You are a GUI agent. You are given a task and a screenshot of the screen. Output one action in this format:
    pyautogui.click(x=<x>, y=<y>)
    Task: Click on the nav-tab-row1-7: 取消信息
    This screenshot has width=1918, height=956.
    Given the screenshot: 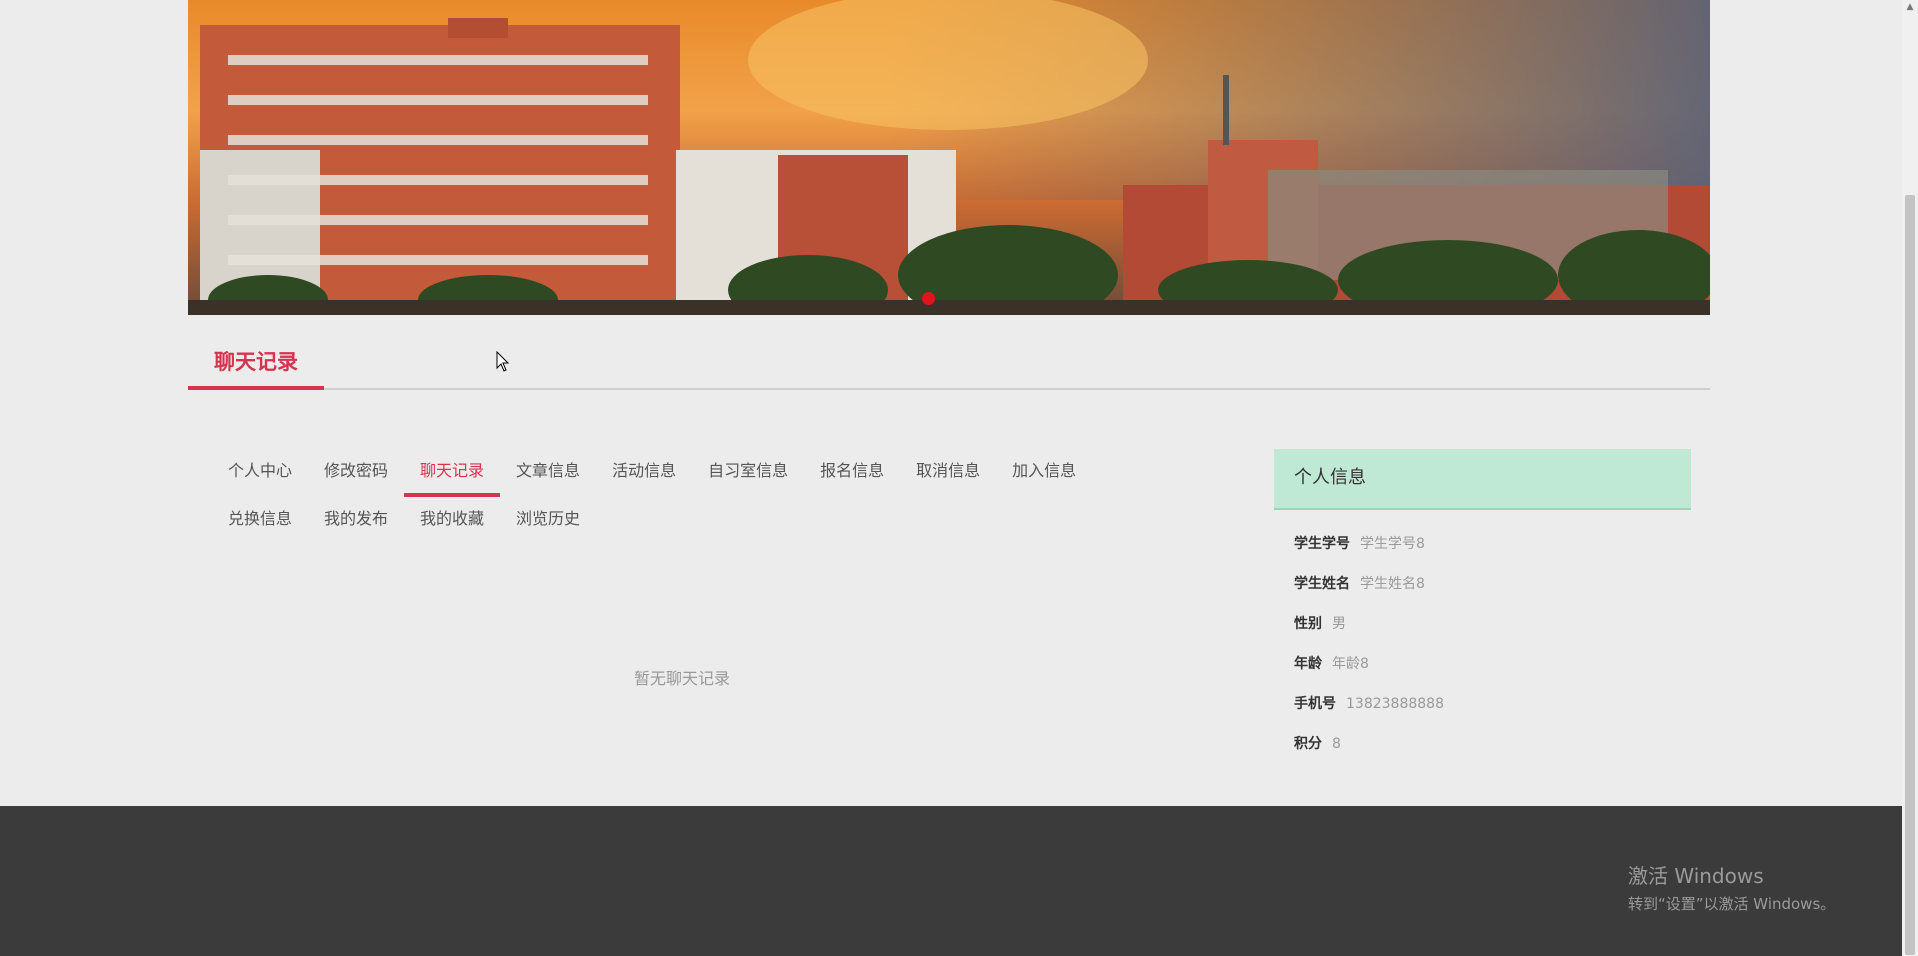 What is the action you would take?
    pyautogui.click(x=948, y=475)
    